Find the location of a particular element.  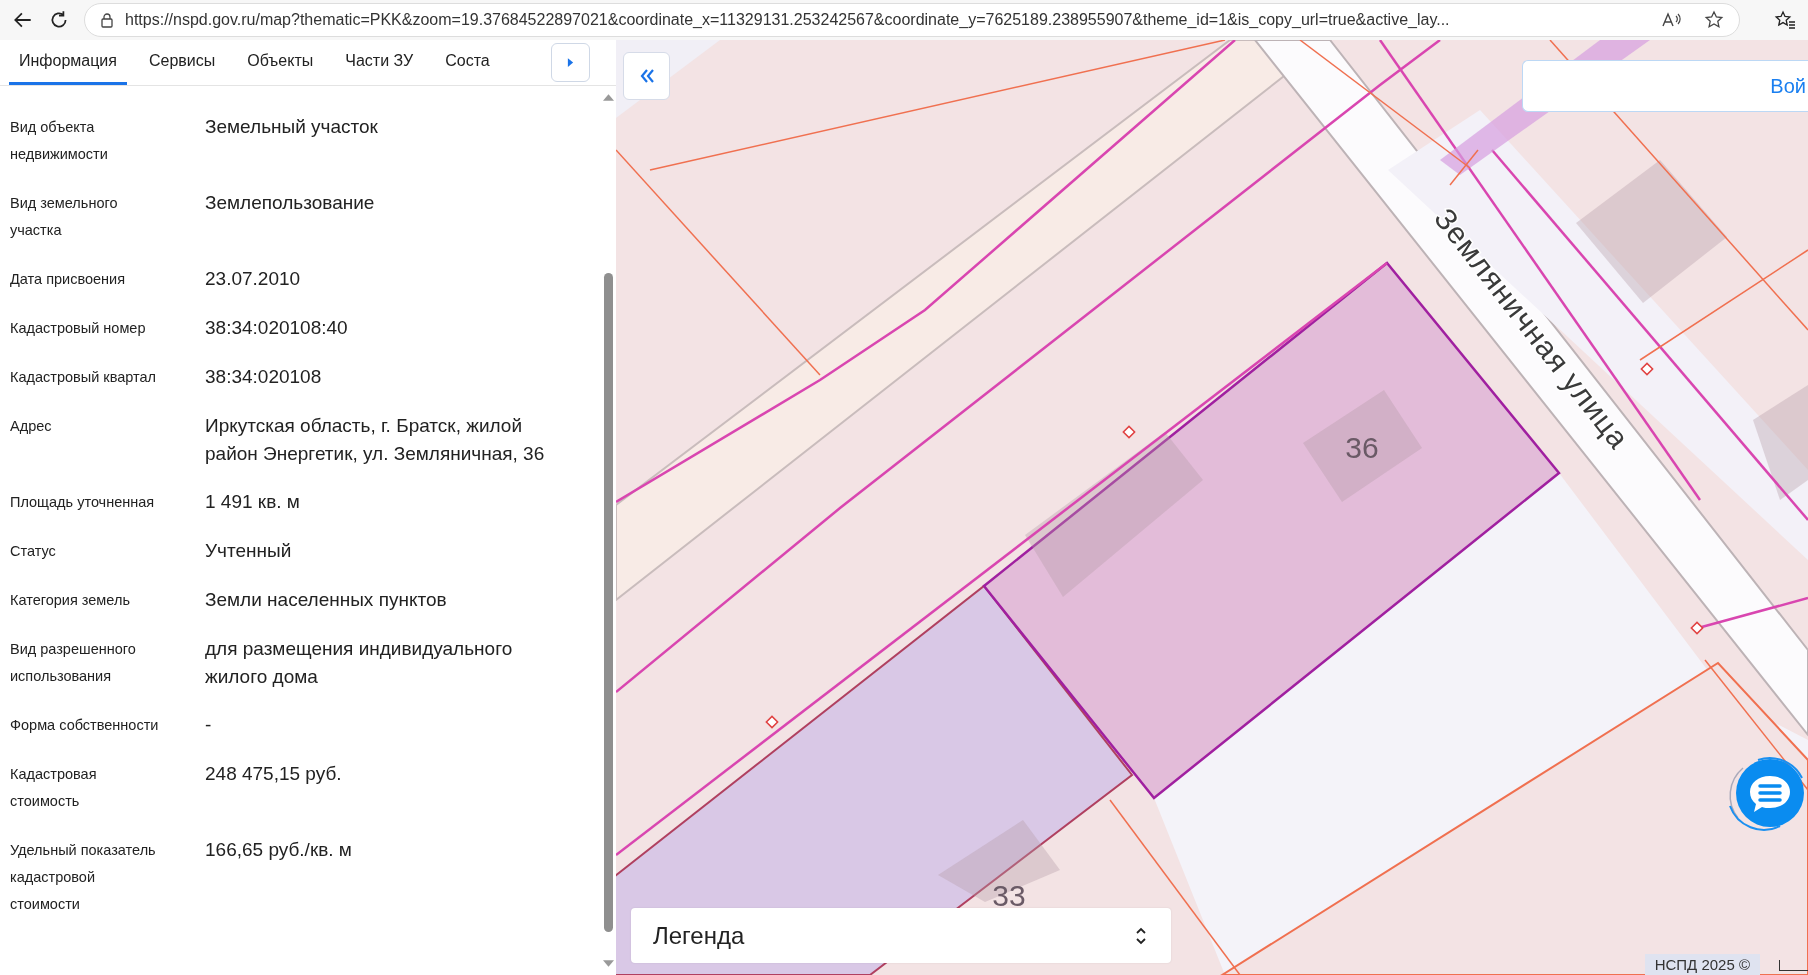

field-value: 1 491 кв. м is located at coordinates (253, 502).